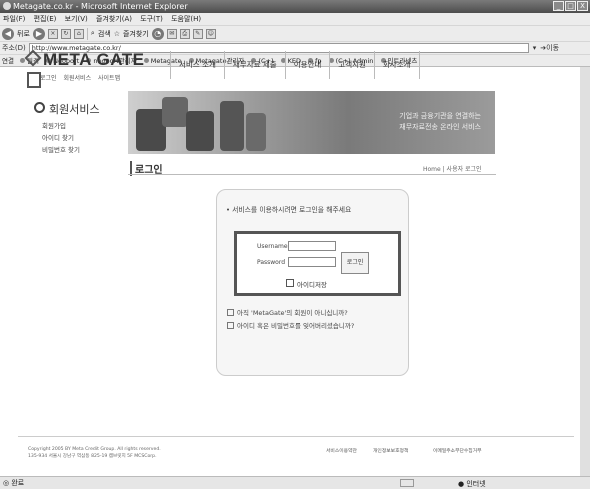  Describe the element at coordinates (8, 61) in the screenshot. I see `links-label: 연결` at that location.